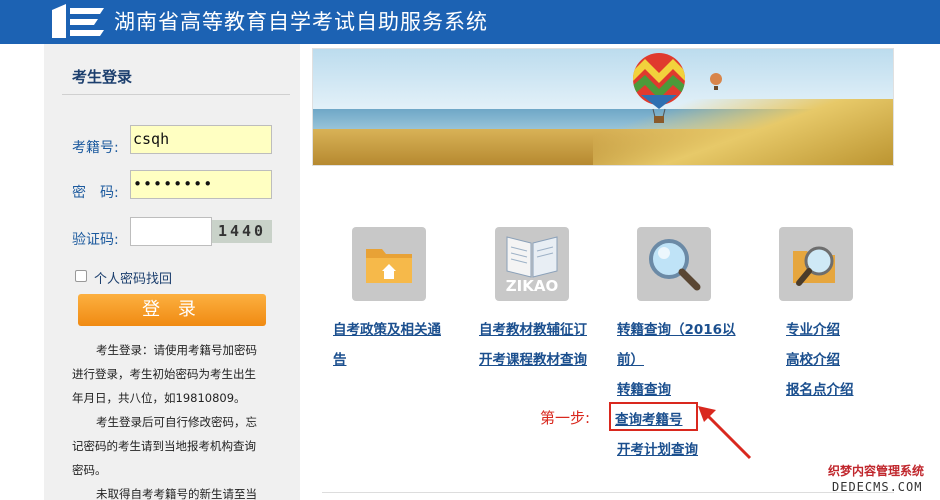 The width and height of the screenshot is (940, 500). I want to click on link-transfer-query-2016: 转籍查询（2016以, so click(676, 328).